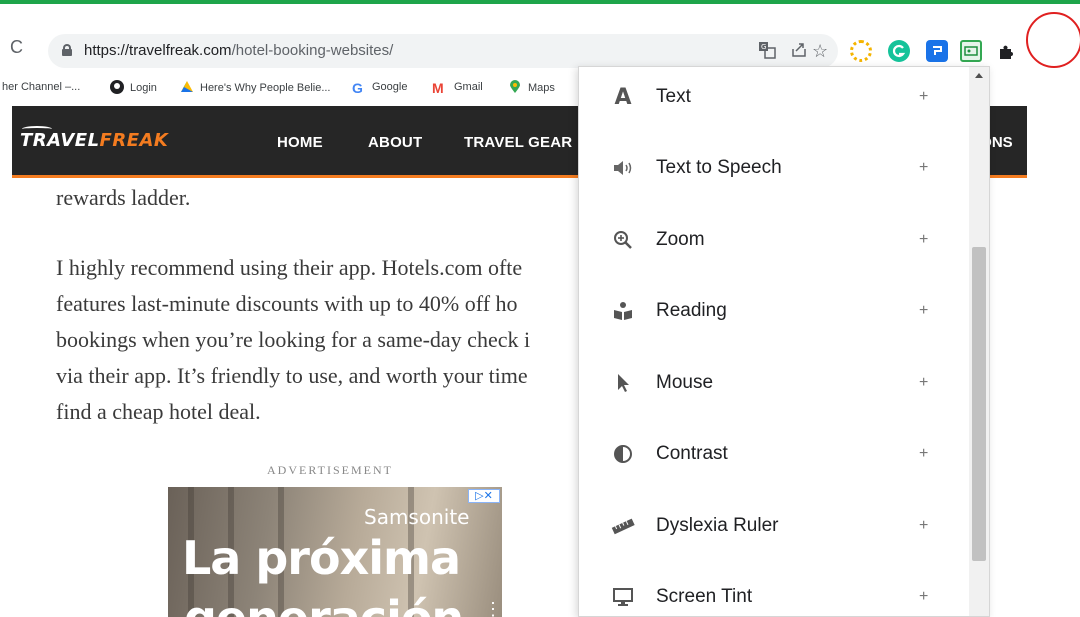 This screenshot has width=1080, height=617. Describe the element at coordinates (1053, 40) in the screenshot. I see `highlight-circle` at that location.